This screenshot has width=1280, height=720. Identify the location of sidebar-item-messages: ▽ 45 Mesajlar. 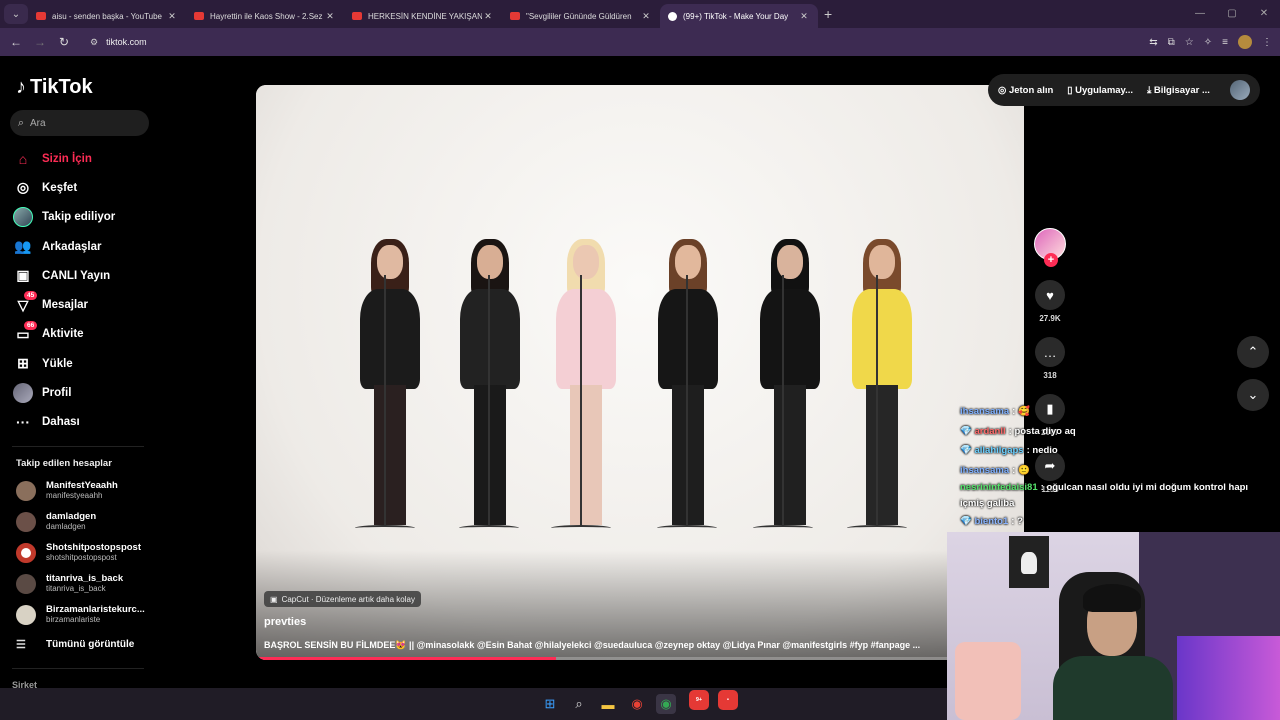
(87, 304).